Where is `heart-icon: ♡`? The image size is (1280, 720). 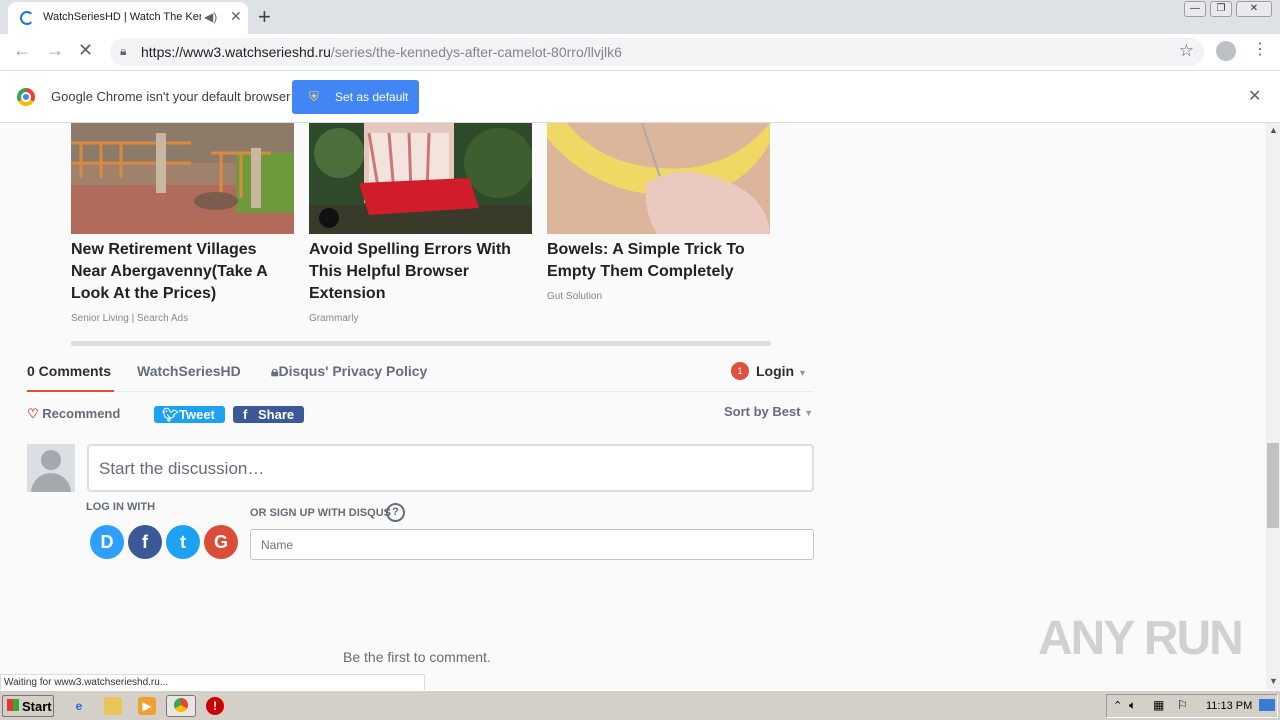
heart-icon: ♡ is located at coordinates (33, 413).